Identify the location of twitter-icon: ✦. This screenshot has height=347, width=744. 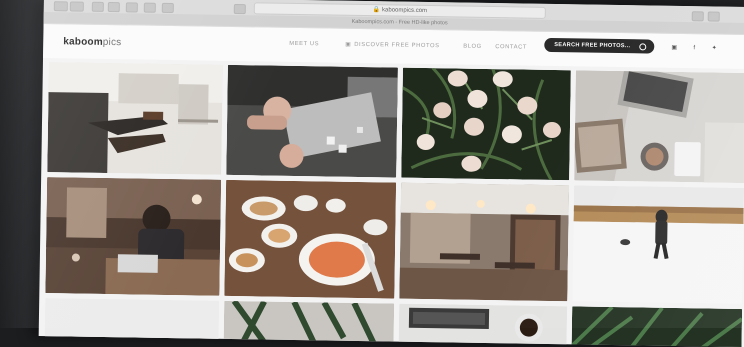
(714, 48).